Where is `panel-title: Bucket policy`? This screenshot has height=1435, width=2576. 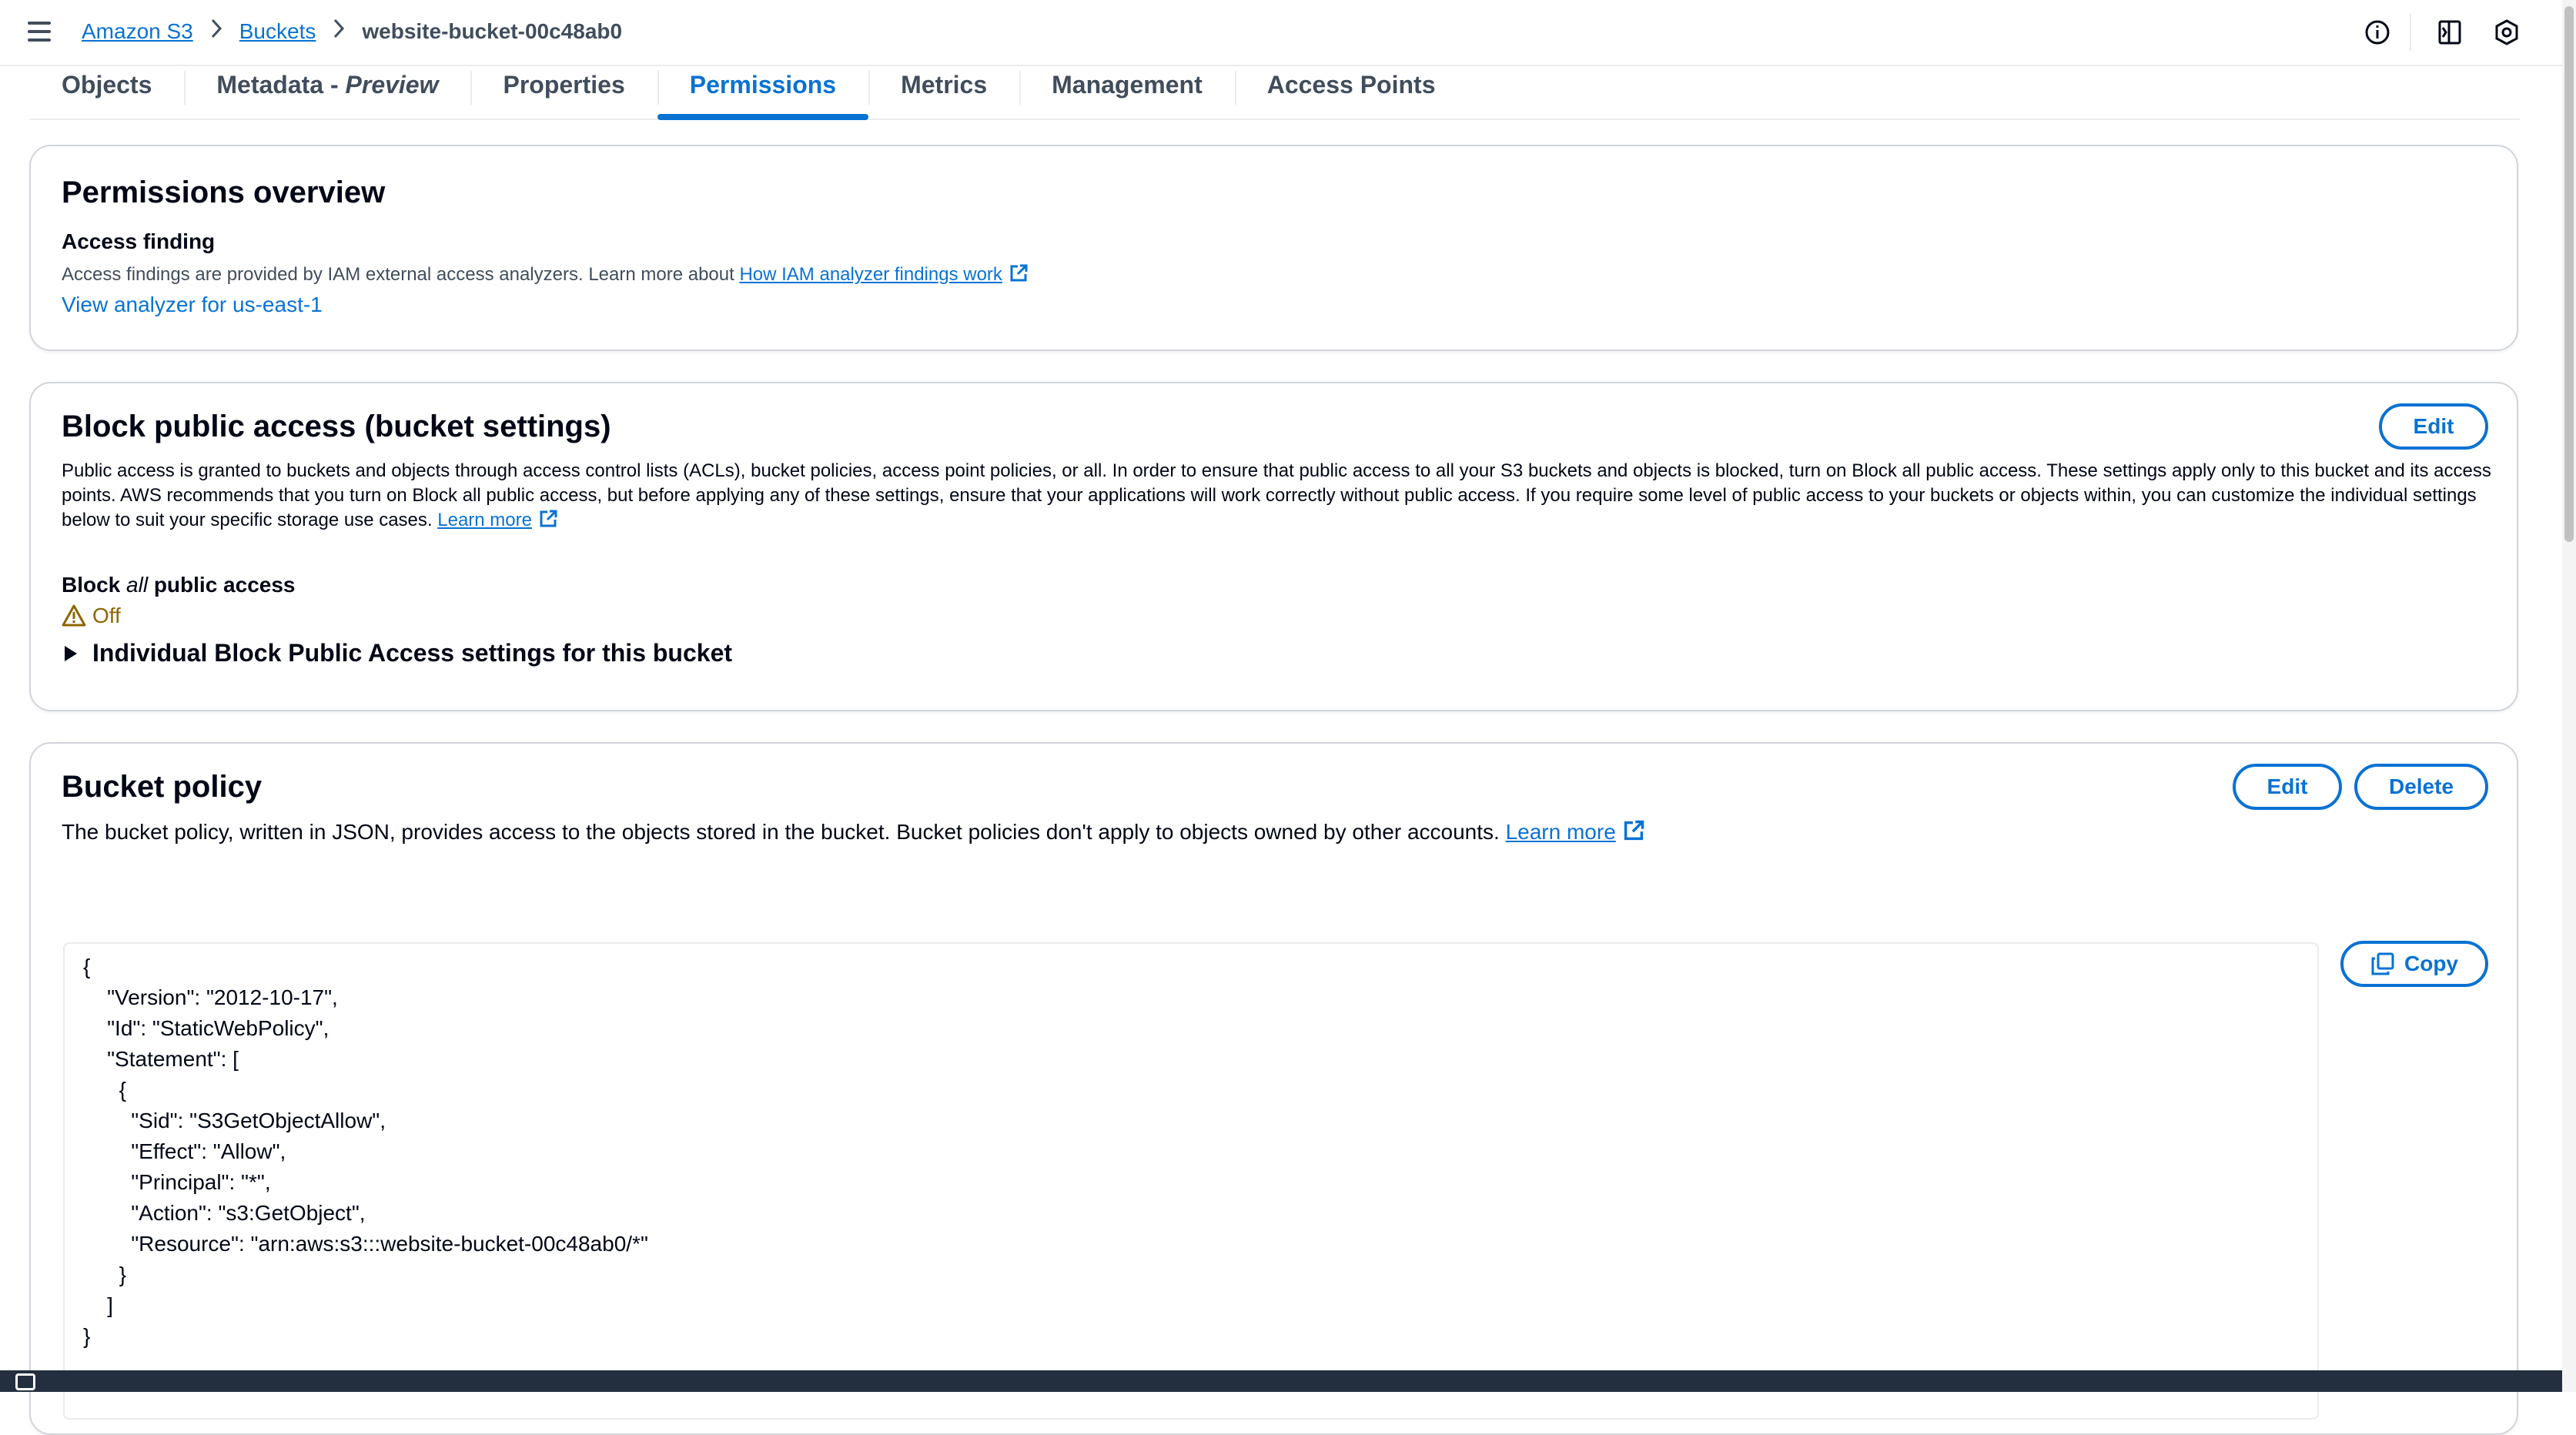
panel-title: Bucket policy is located at coordinates (162, 787).